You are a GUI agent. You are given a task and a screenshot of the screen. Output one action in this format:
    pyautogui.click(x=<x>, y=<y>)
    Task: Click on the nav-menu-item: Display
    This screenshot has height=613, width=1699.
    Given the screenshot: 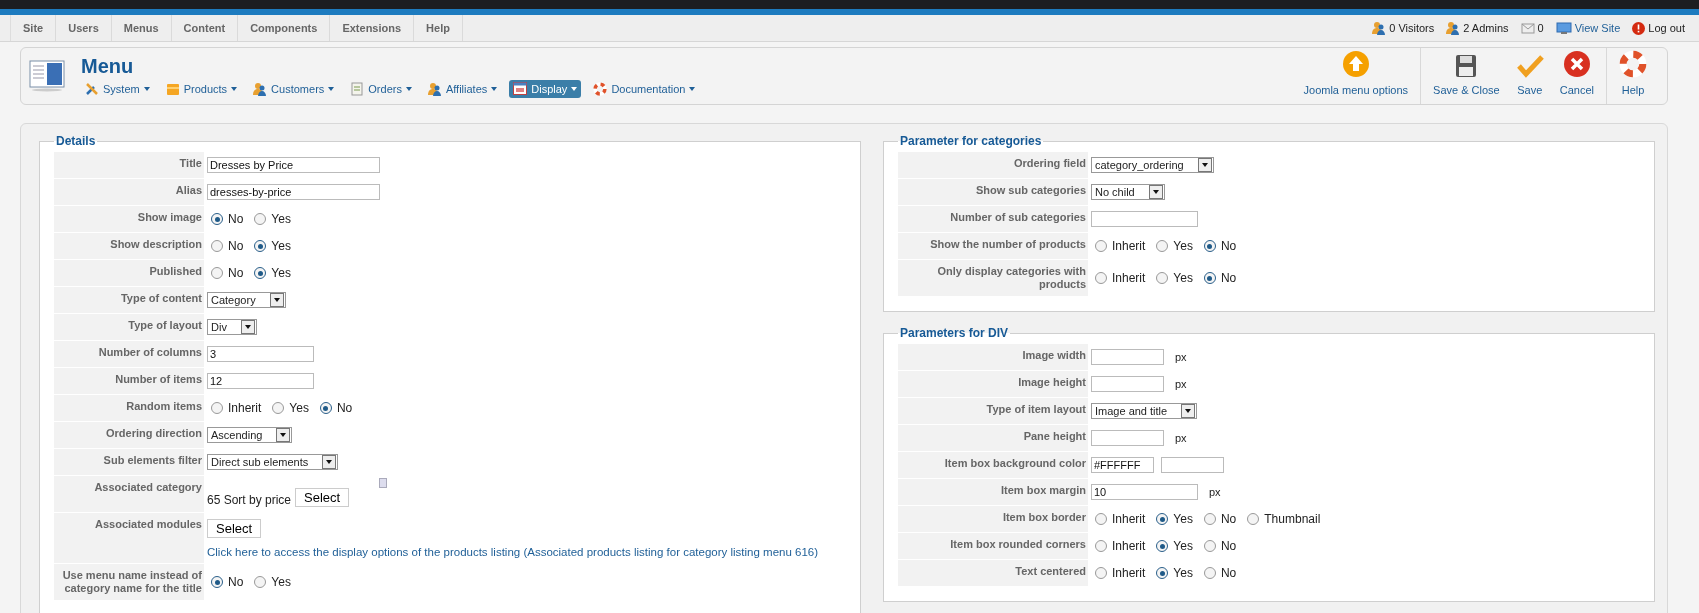 What is the action you would take?
    pyautogui.click(x=545, y=88)
    